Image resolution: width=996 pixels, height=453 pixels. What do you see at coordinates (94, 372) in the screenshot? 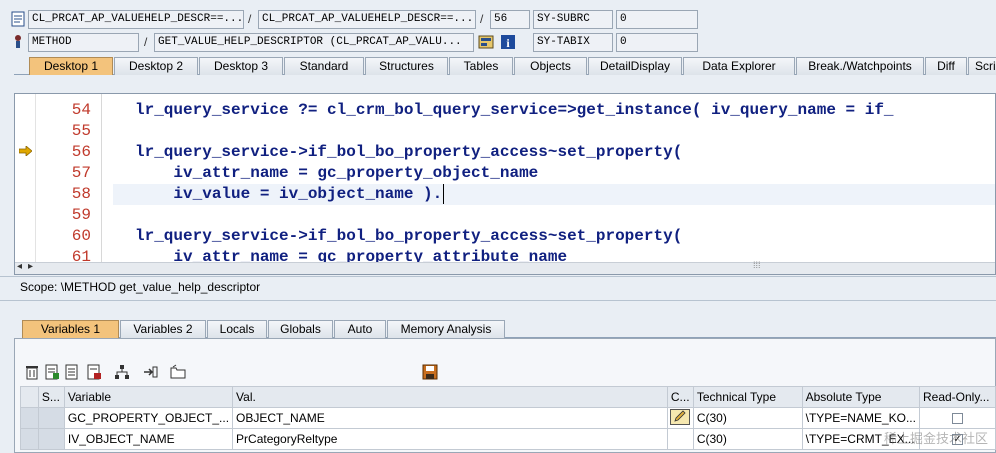
I see `save-variables-icon` at bounding box center [94, 372].